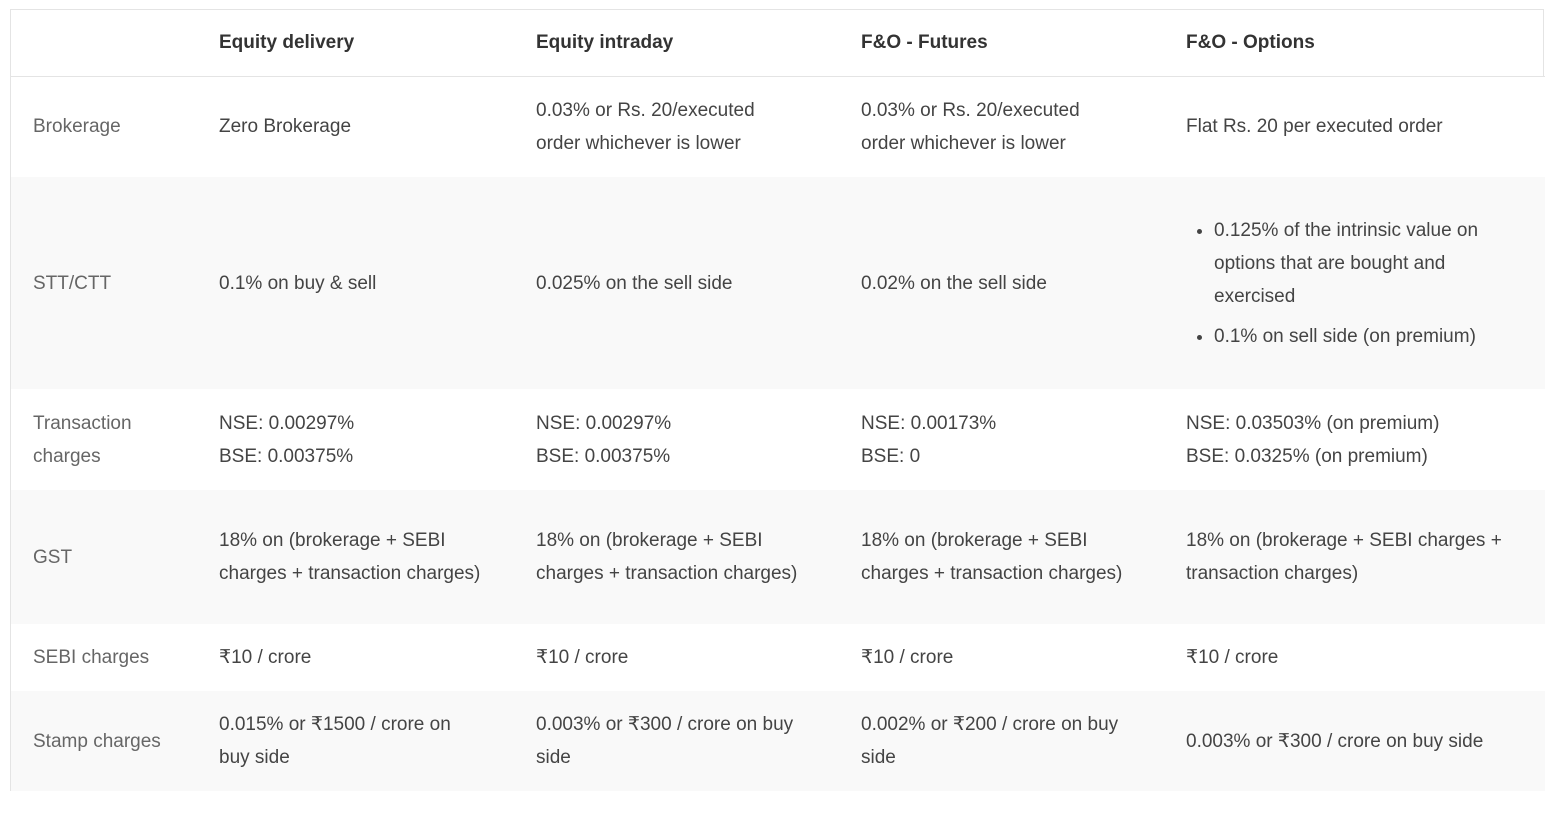  Describe the element at coordinates (582, 657) in the screenshot. I see `cell-sebi-intraday: ₹10 / crore` at that location.